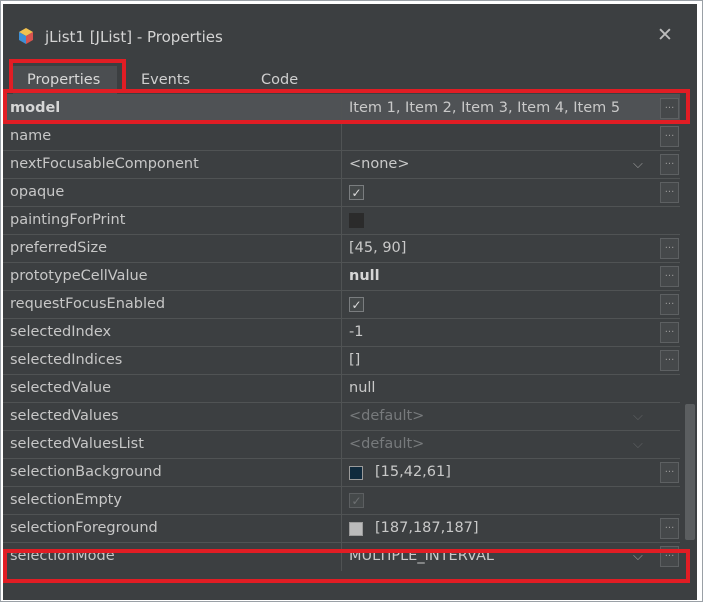 This screenshot has height=602, width=703. I want to click on property-row-selectionEmpty: selectionEmpty ✓, so click(341, 500).